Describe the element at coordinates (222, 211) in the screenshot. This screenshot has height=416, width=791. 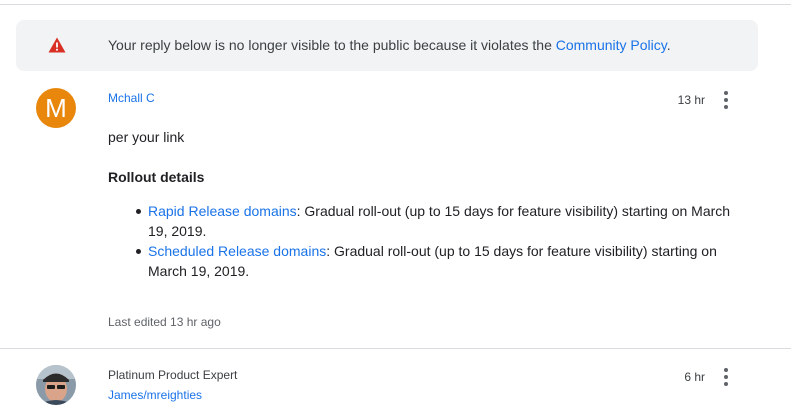
I see `rapid-release-link: Rapid Release domains` at that location.